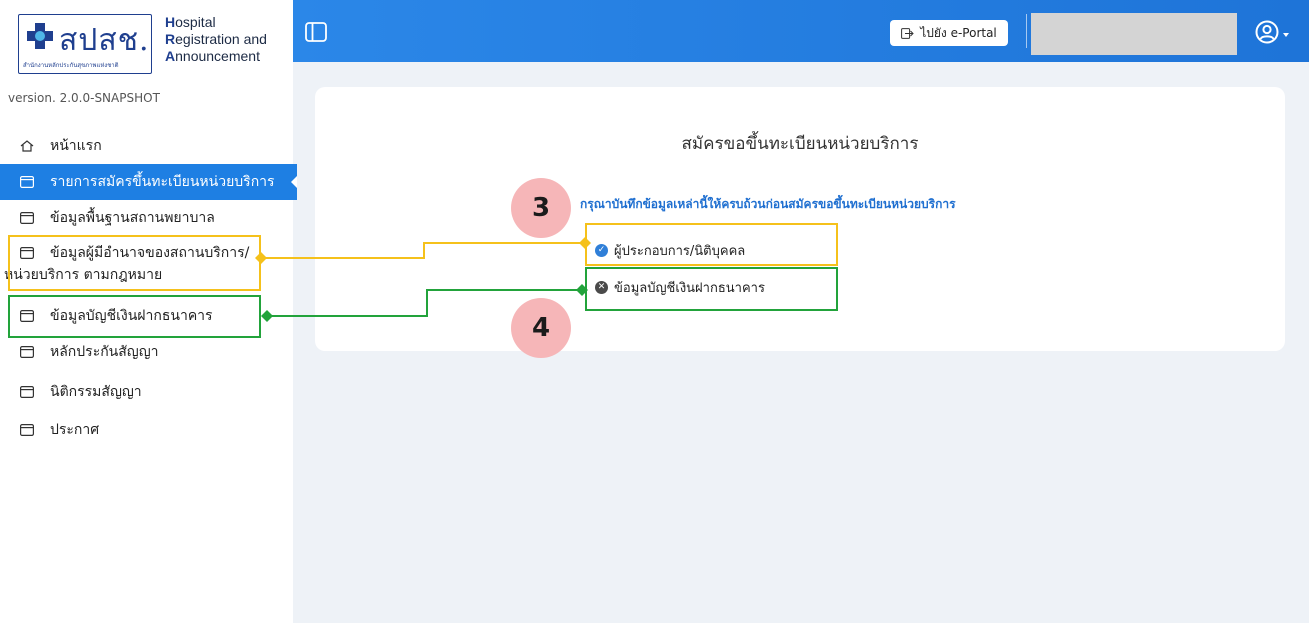 The width and height of the screenshot is (1309, 623). Describe the element at coordinates (423, 279) in the screenshot. I see `annotation-connectors` at that location.